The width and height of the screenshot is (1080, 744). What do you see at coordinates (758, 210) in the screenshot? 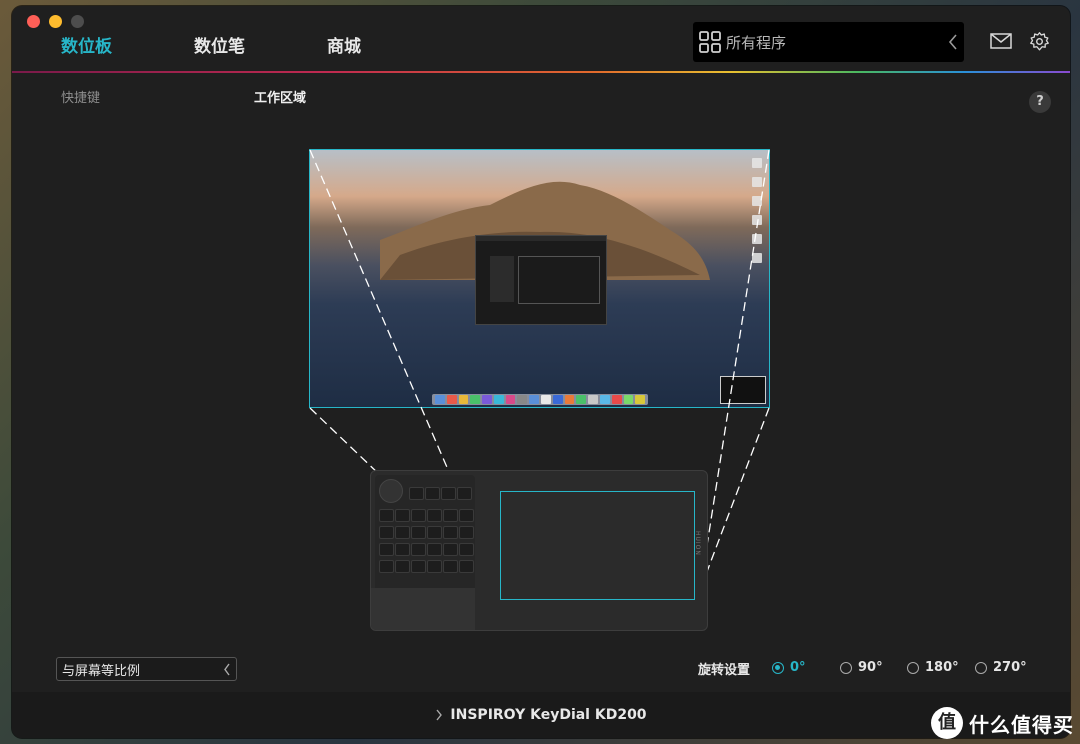
I see `desktop-icons` at bounding box center [758, 210].